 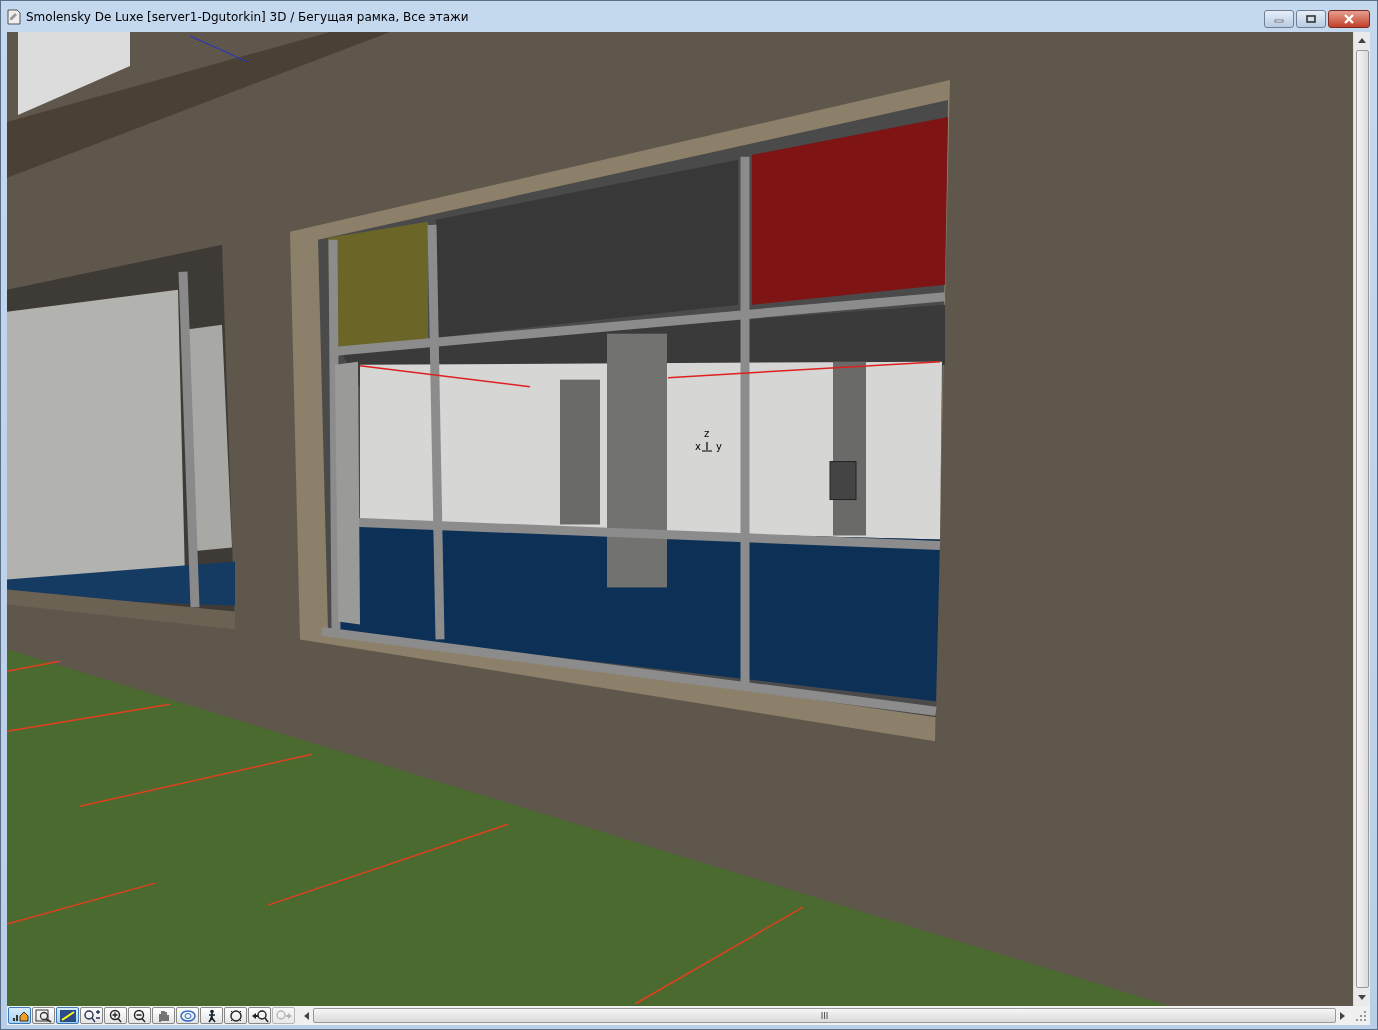 What do you see at coordinates (719, 447) in the screenshot?
I see `axis-label: y` at bounding box center [719, 447].